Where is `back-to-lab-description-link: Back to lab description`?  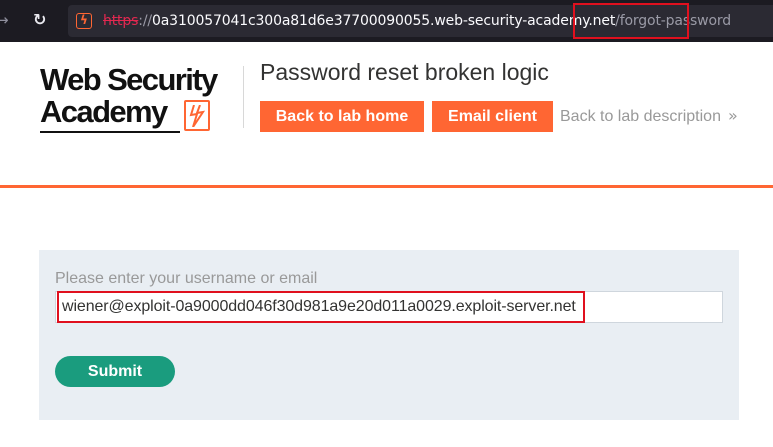
back-to-lab-description-link: Back to lab description is located at coordinates (640, 117).